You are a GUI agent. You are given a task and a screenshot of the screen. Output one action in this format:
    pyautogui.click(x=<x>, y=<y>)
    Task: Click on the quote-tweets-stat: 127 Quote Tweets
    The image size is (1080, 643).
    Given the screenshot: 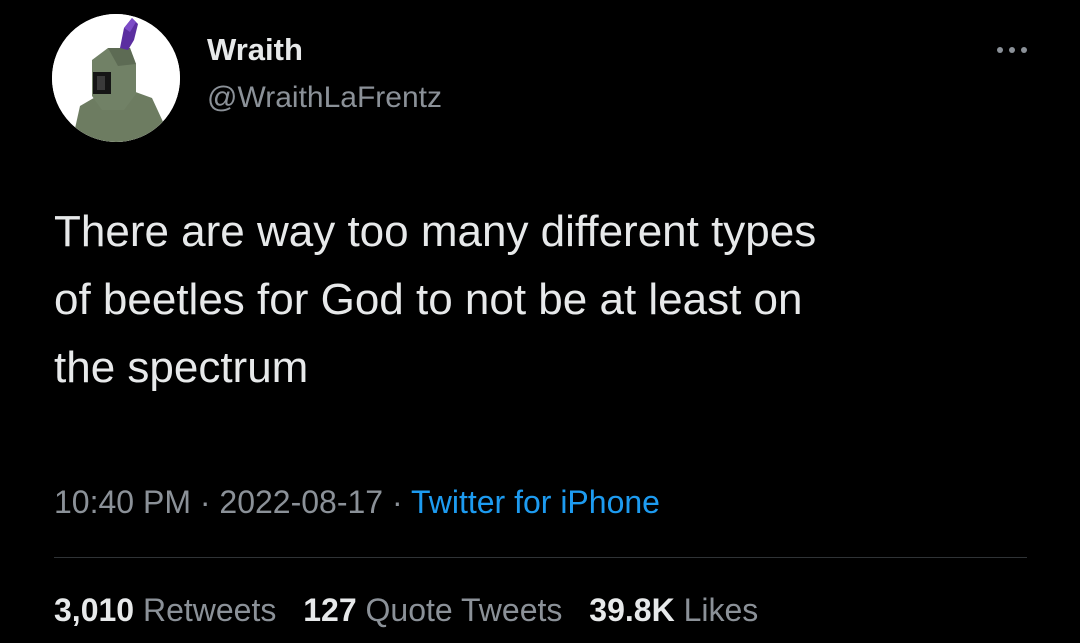 What is the action you would take?
    pyautogui.click(x=432, y=610)
    